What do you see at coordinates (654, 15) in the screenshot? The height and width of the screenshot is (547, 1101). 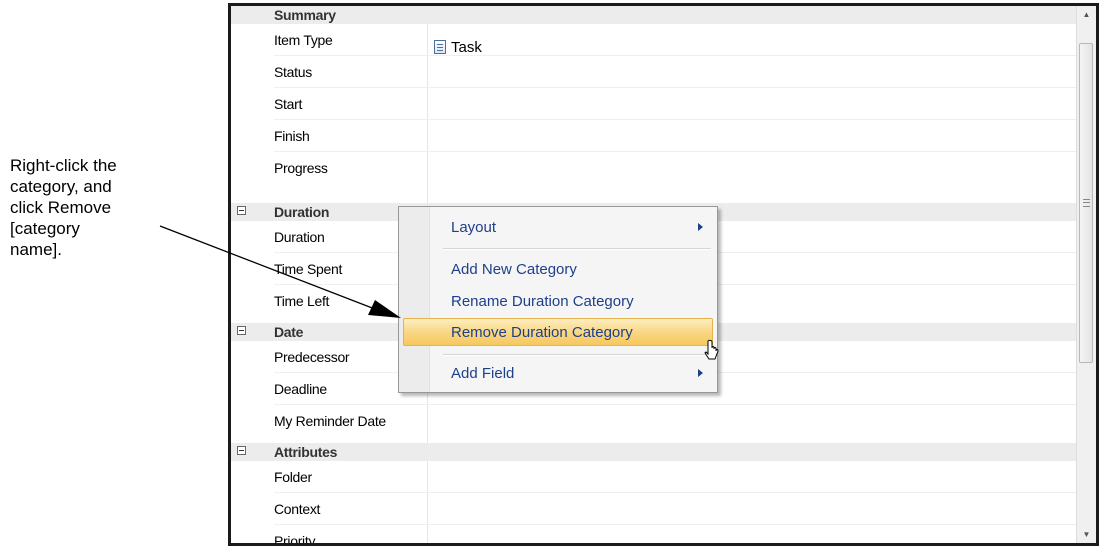 I see `category-summary: Summary` at bounding box center [654, 15].